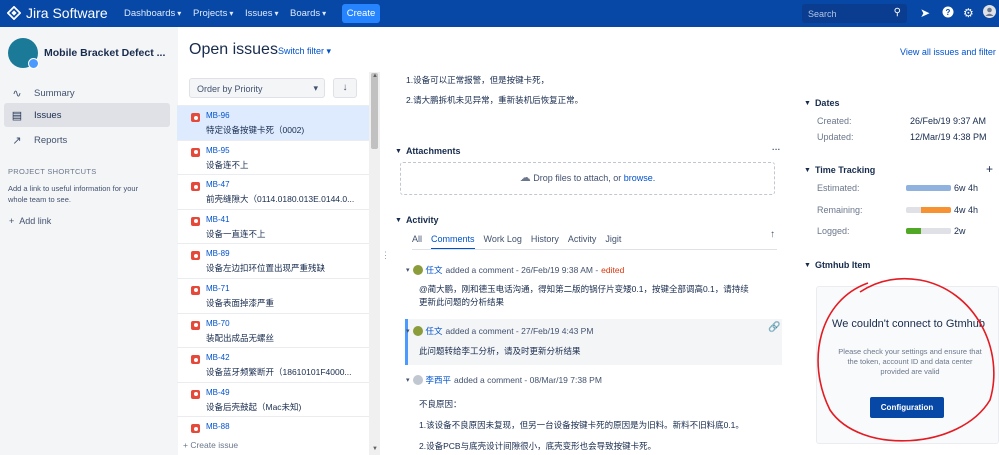 The height and width of the screenshot is (455, 999). What do you see at coordinates (613, 242) in the screenshot?
I see `tab-jigit: Jigit` at bounding box center [613, 242].